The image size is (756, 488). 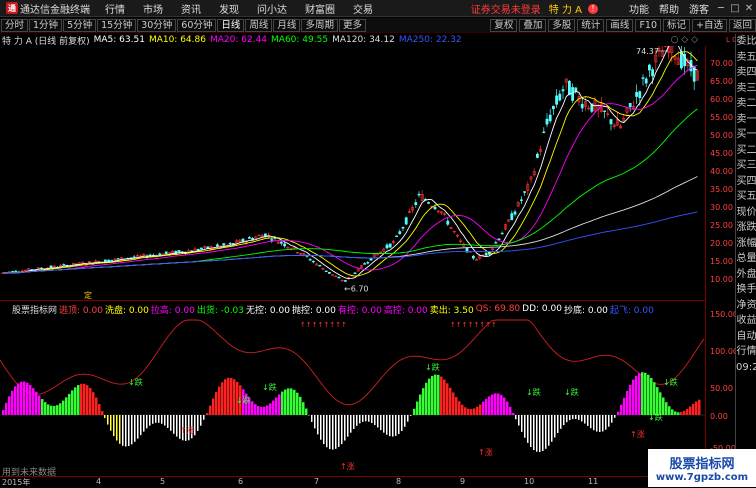 What do you see at coordinates (45, 25) in the screenshot?
I see `tab-period-1m: 1分钟` at bounding box center [45, 25].